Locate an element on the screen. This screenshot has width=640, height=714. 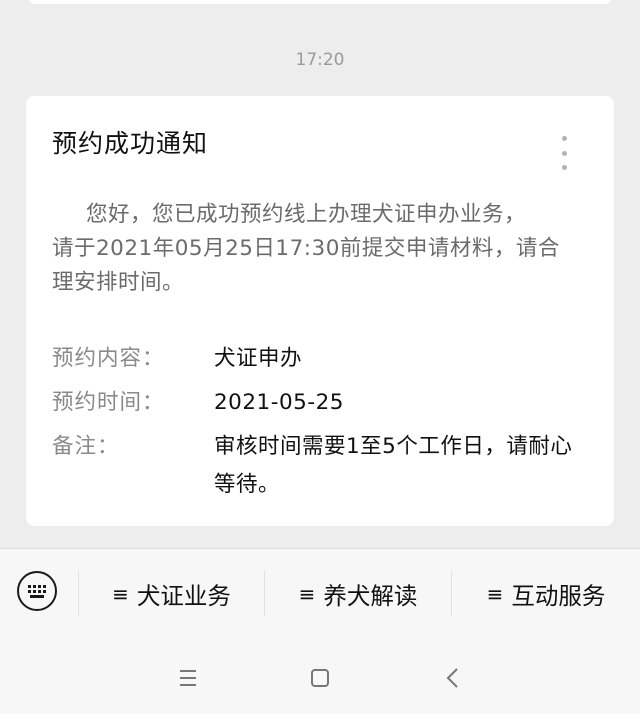
home-square-icon is located at coordinates (320, 678).